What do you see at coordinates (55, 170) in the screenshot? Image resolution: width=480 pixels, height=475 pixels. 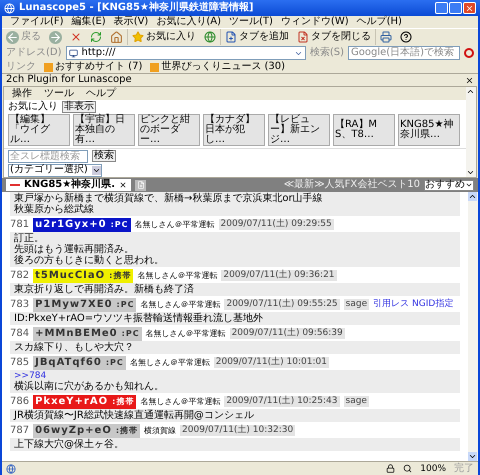 I see `category-select: (カテゴリー選択)` at bounding box center [55, 170].